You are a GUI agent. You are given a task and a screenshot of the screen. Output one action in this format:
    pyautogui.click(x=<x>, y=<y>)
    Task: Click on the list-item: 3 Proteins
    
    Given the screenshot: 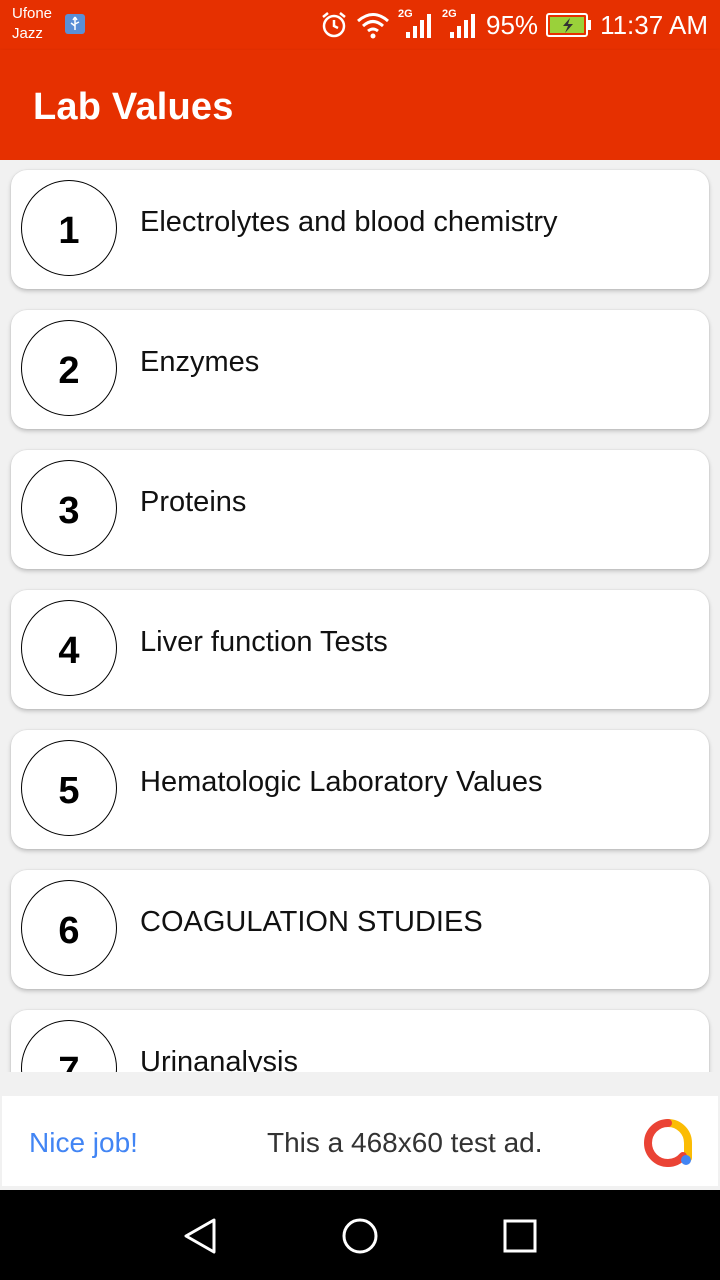 What is the action you would take?
    pyautogui.click(x=360, y=509)
    